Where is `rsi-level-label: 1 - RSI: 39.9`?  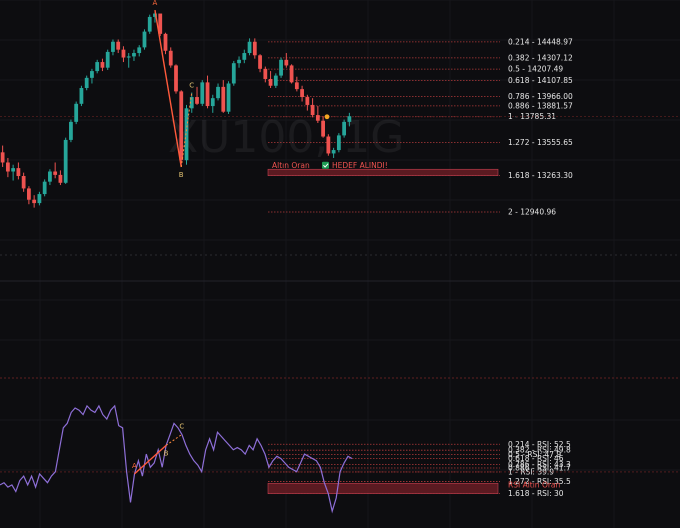
rsi-level-label: 1 - RSI: 39.9 is located at coordinates (531, 471).